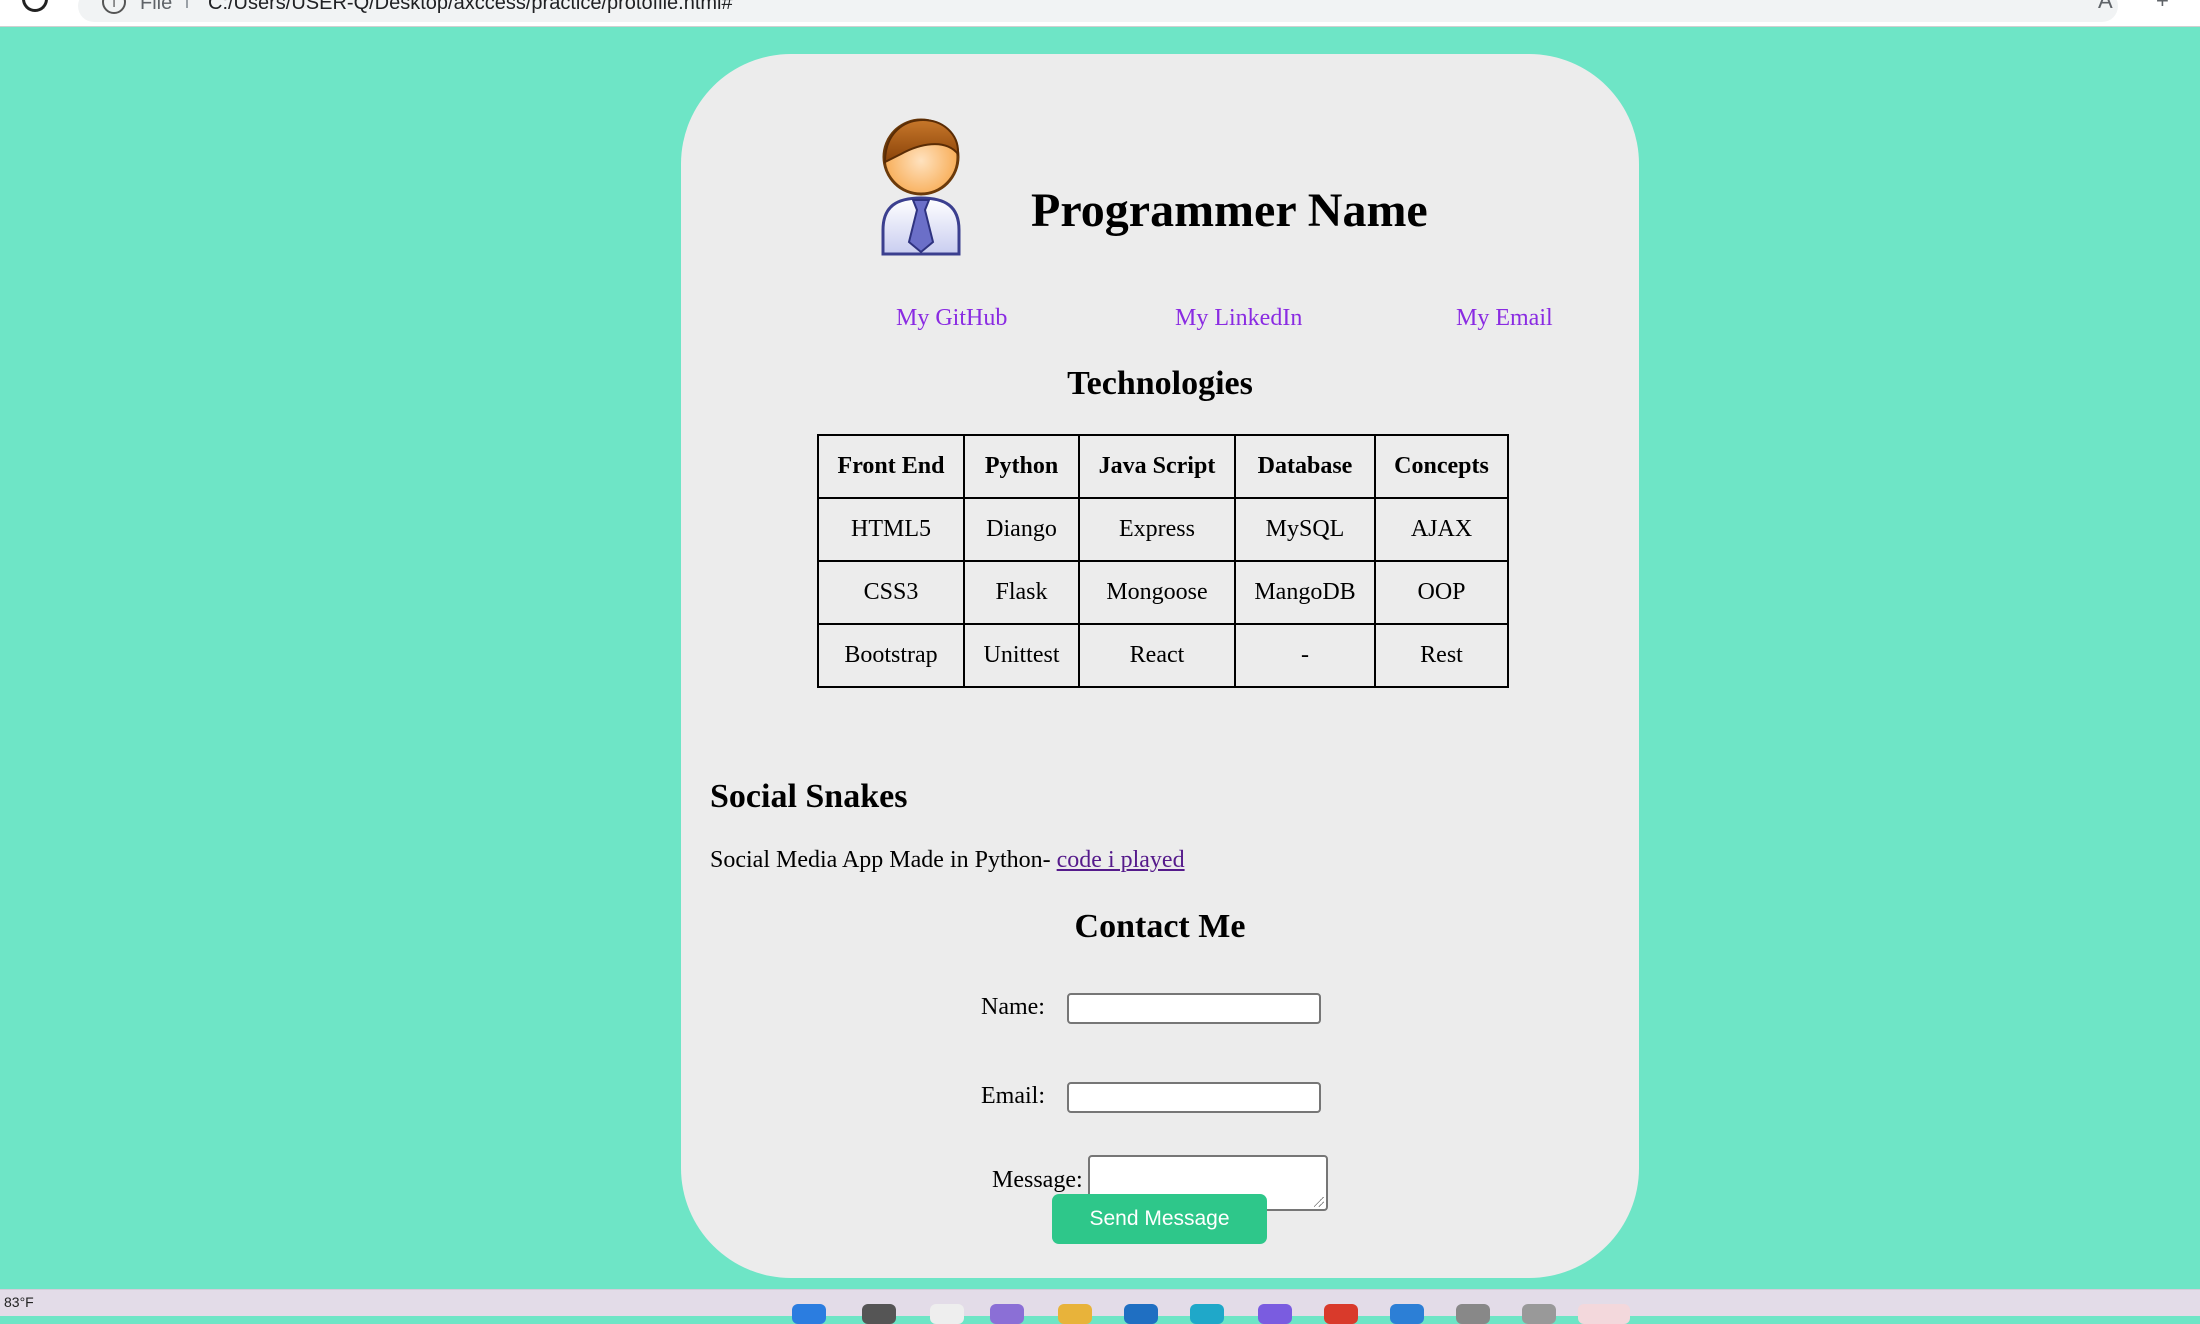 This screenshot has height=1324, width=2200. Describe the element at coordinates (1007, 1314) in the screenshot. I see `chat-icon` at that location.